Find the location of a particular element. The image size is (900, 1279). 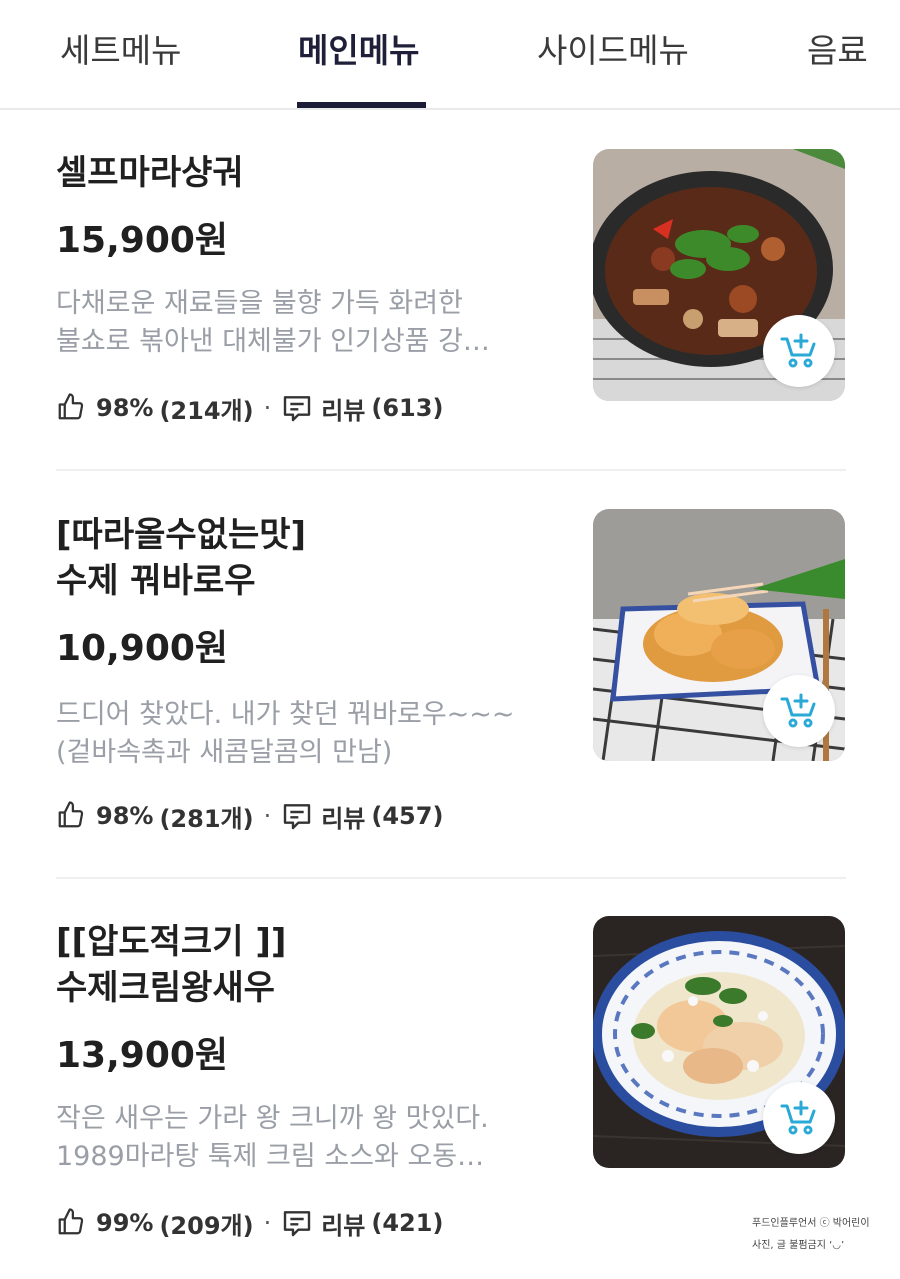

watermark-line-2: 사진, 글 불펌금지 ‘◡’ is located at coordinates (798, 1245).